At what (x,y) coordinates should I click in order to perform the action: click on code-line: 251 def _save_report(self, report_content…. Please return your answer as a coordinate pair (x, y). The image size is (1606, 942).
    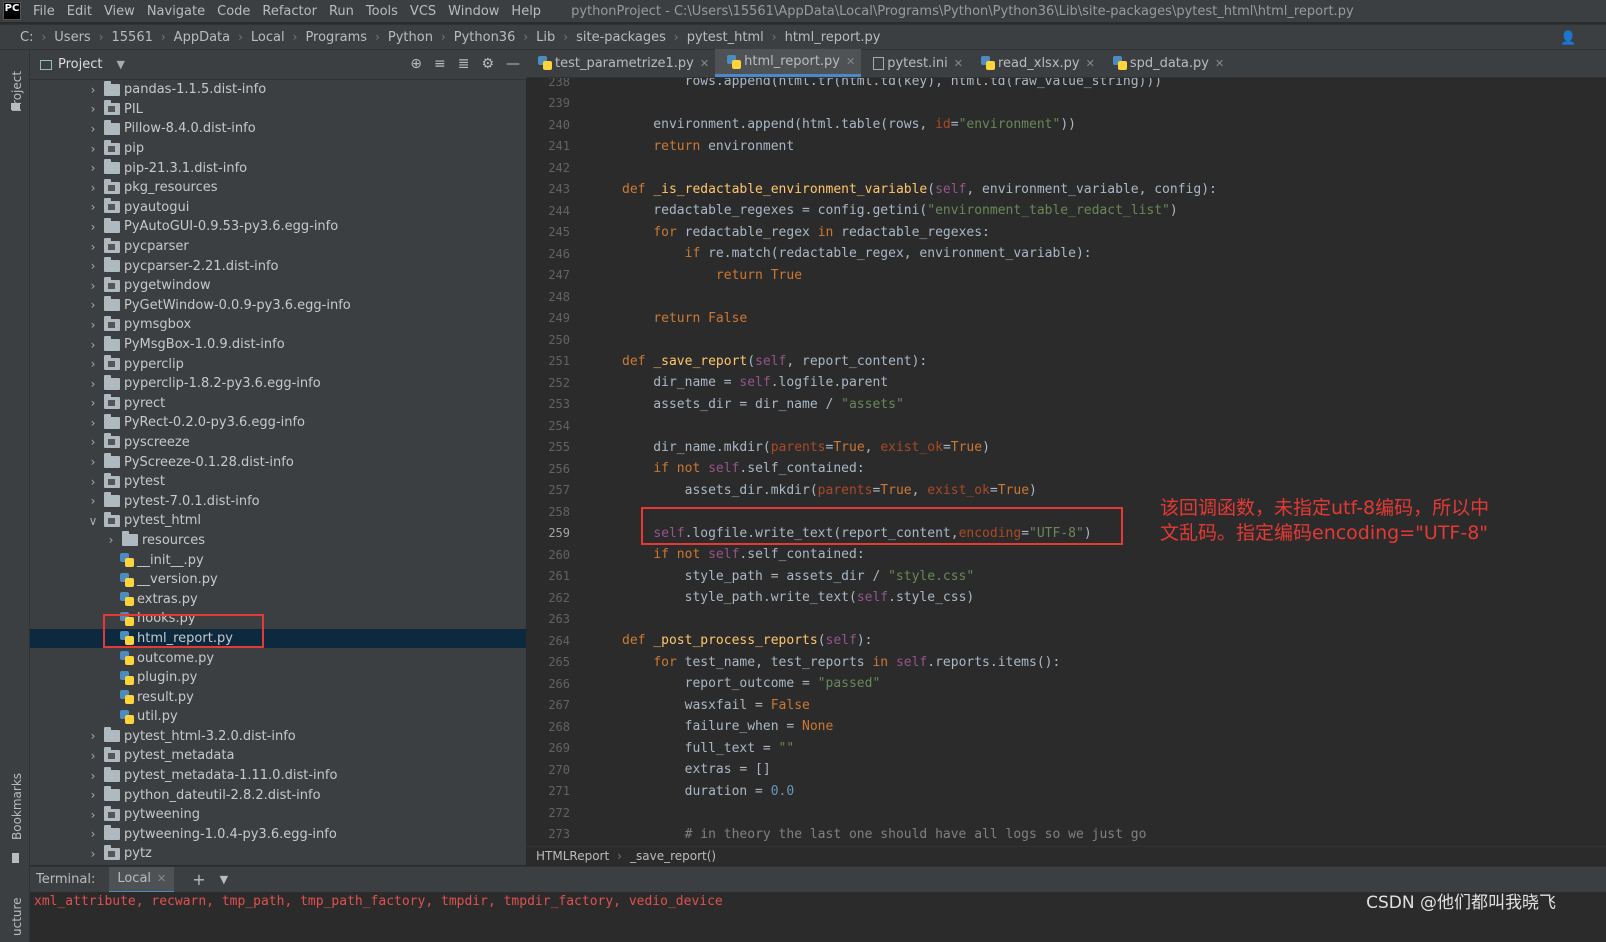
    Looking at the image, I should click on (1066, 362).